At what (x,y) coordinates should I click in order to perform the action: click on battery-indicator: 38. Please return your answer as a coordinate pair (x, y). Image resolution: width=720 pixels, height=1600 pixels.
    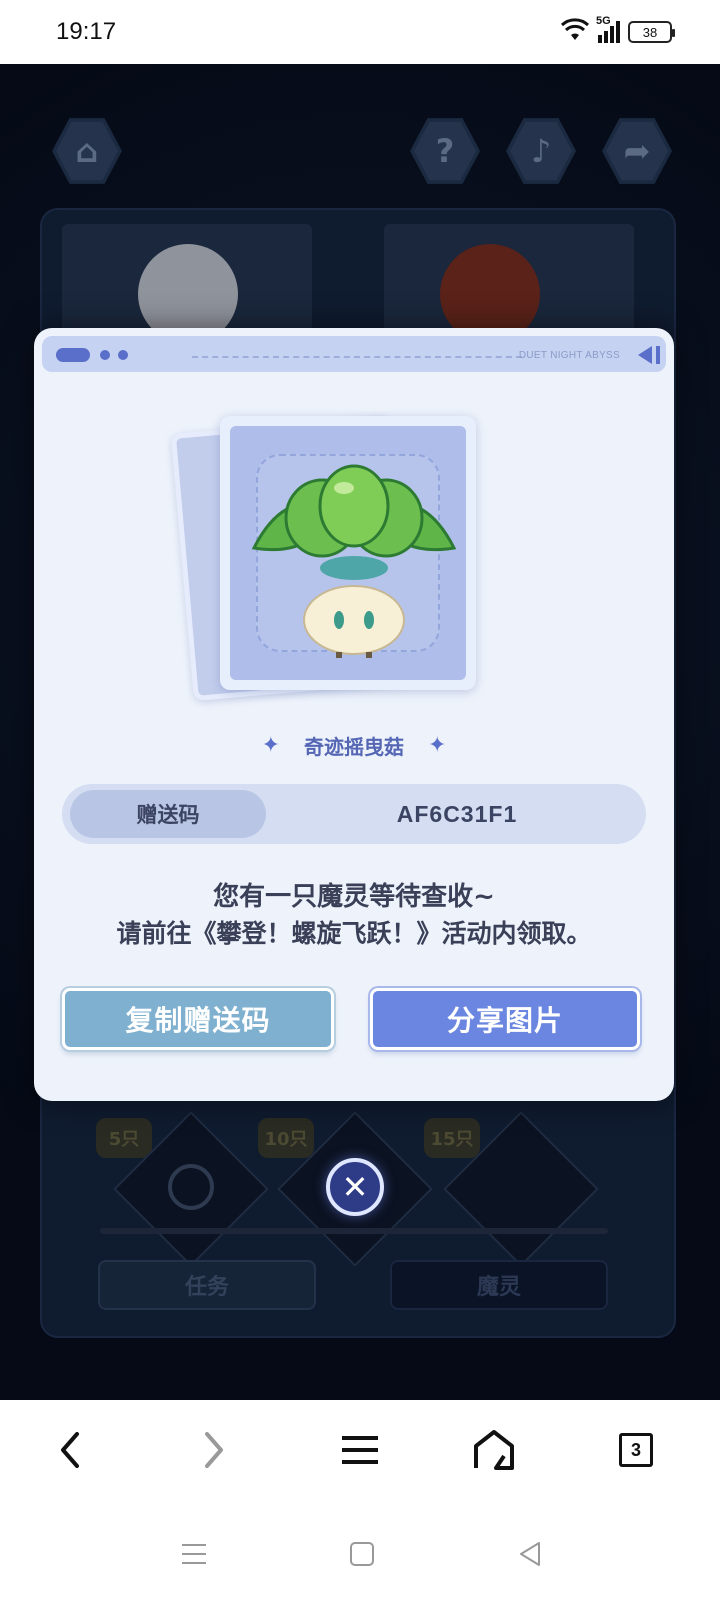
    Looking at the image, I should click on (651, 32).